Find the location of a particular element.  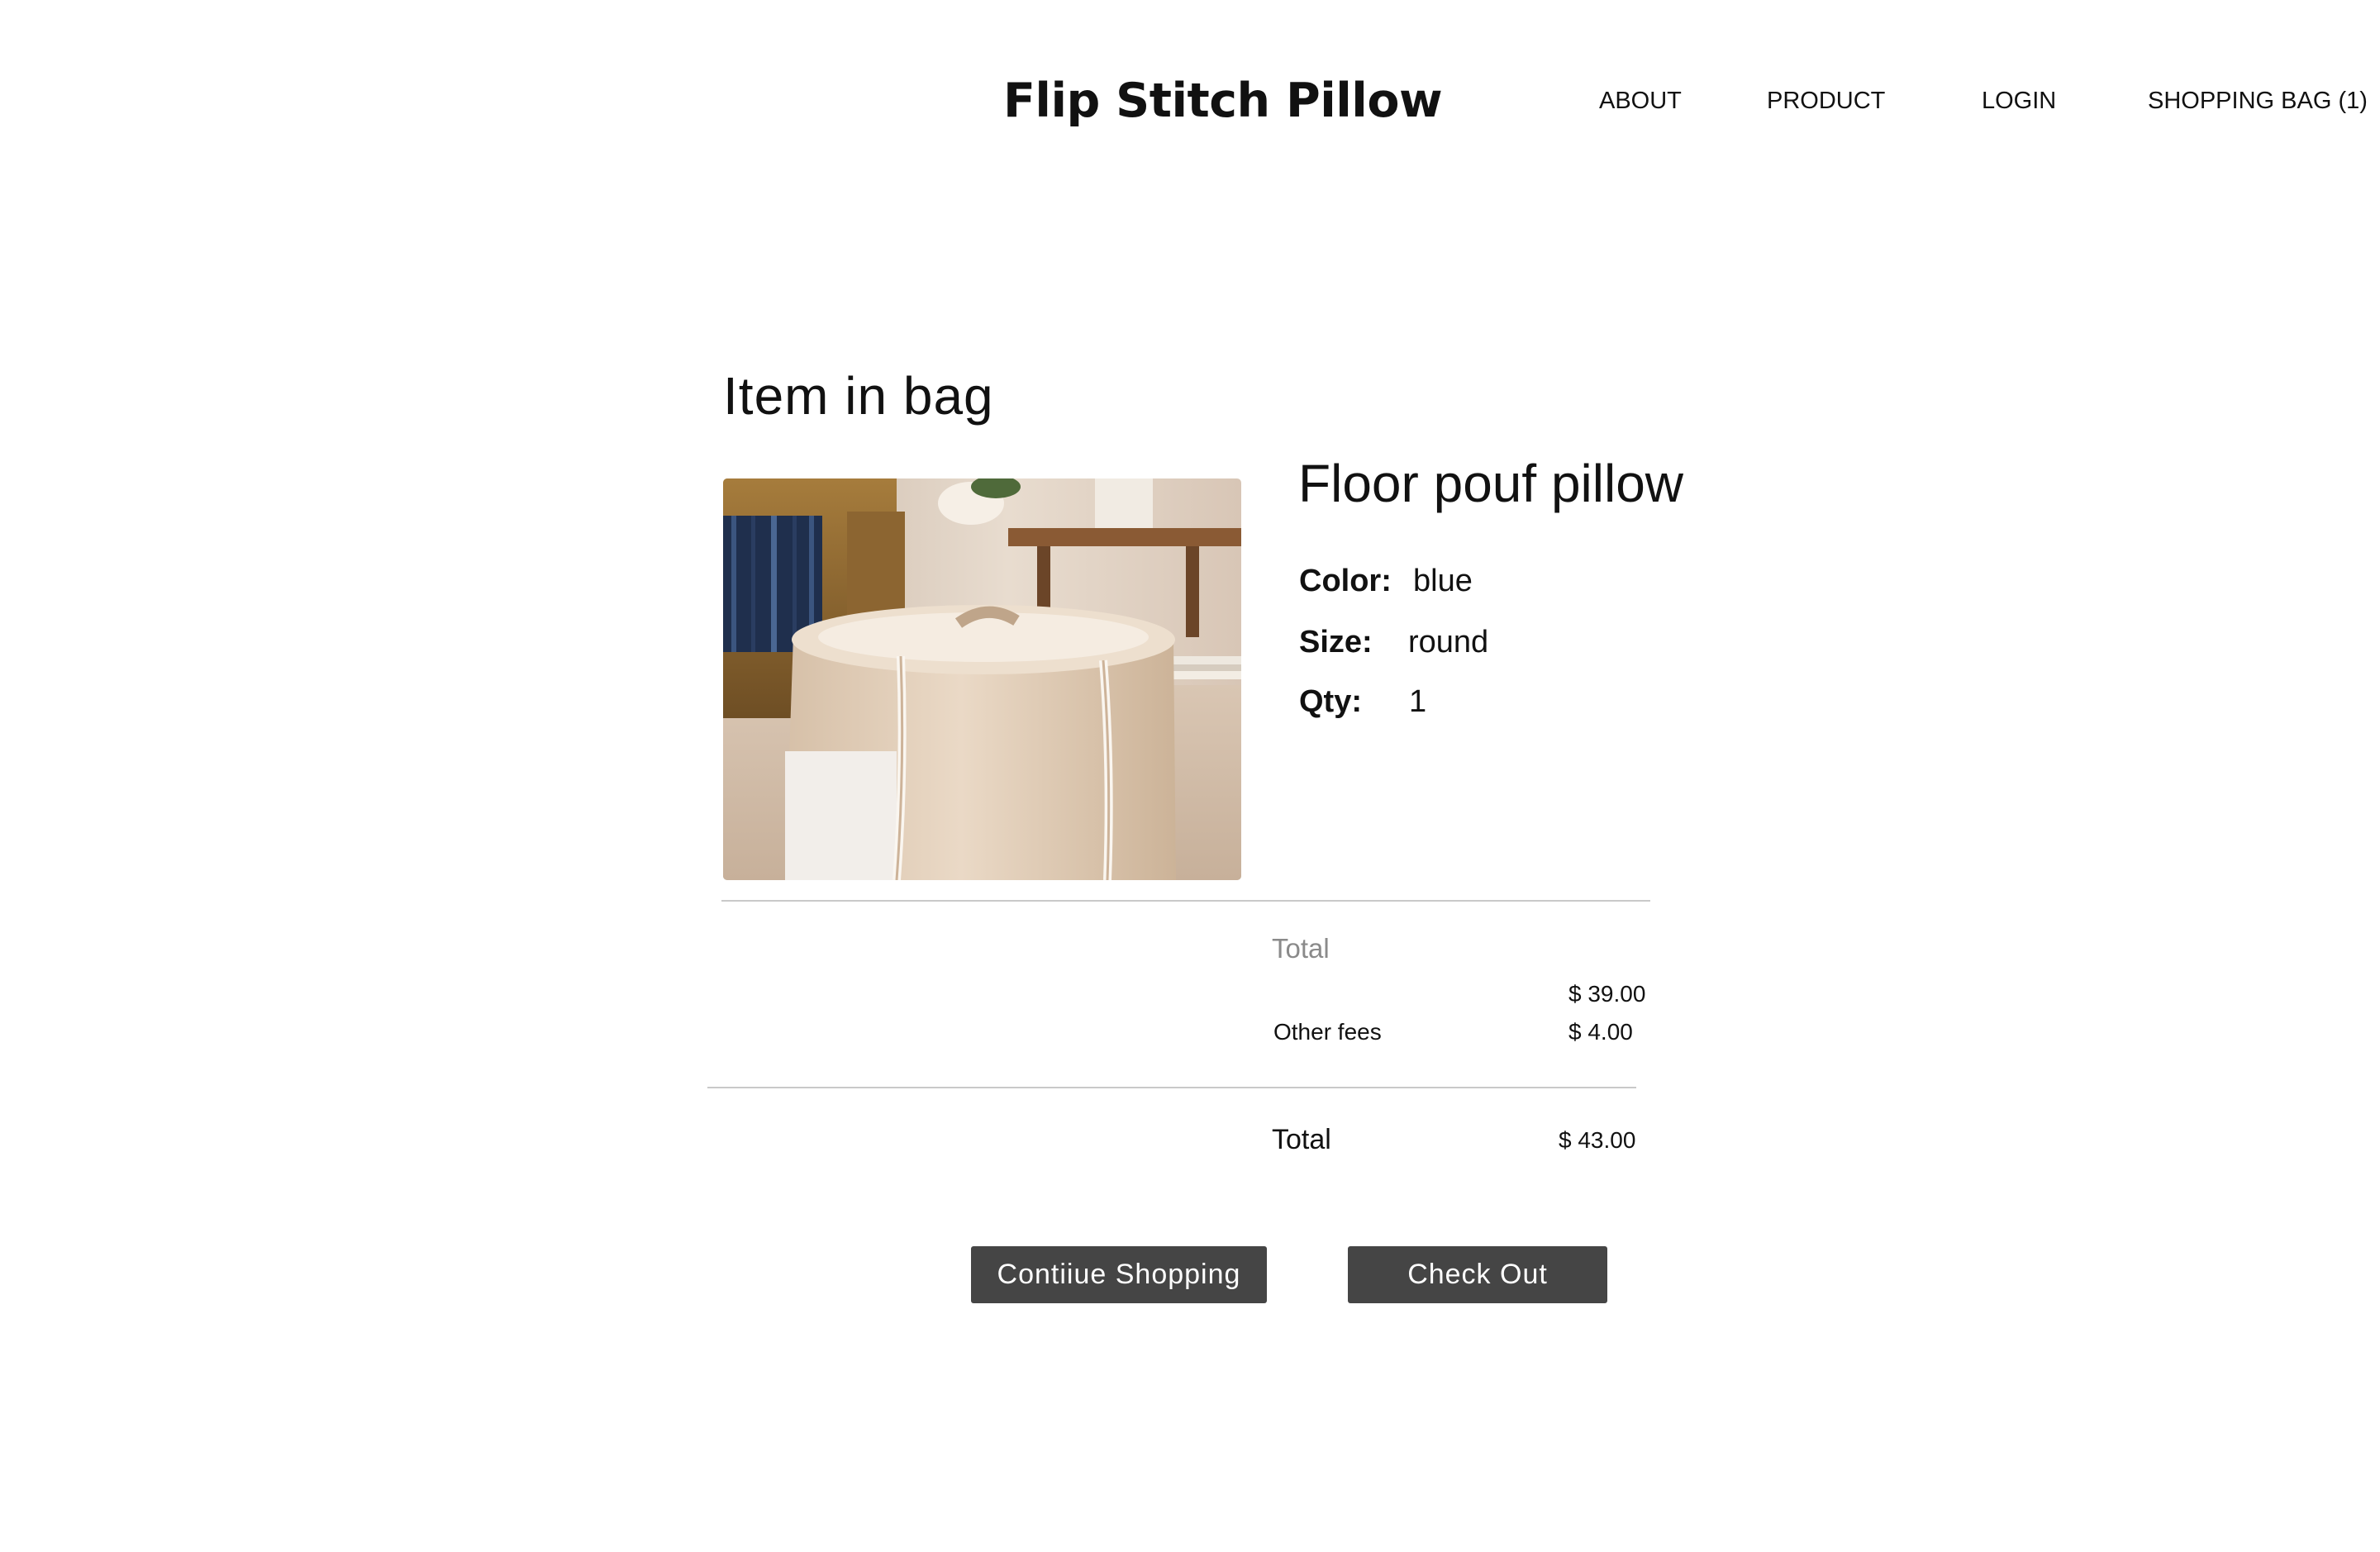

color-label: Color: is located at coordinates (1345, 581).